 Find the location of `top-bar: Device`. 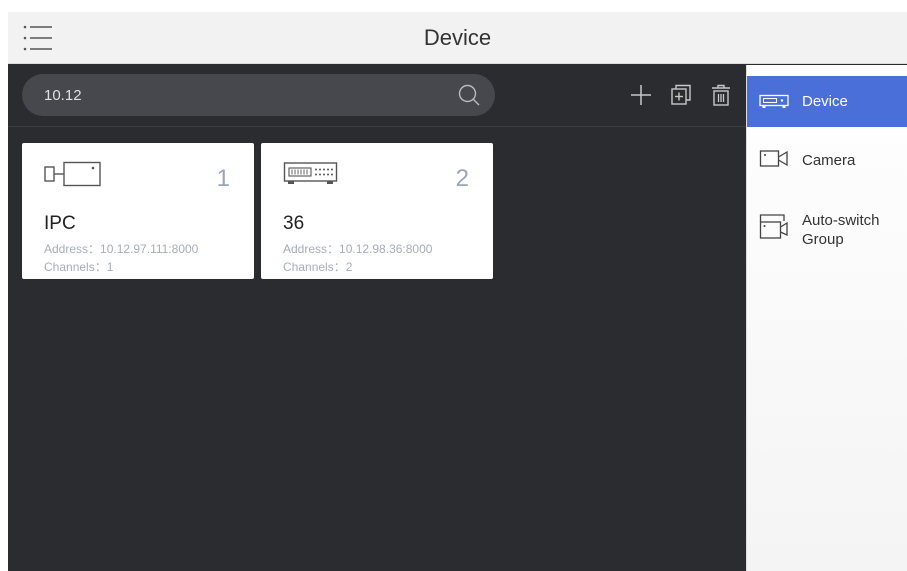

top-bar: Device is located at coordinates (457, 38).